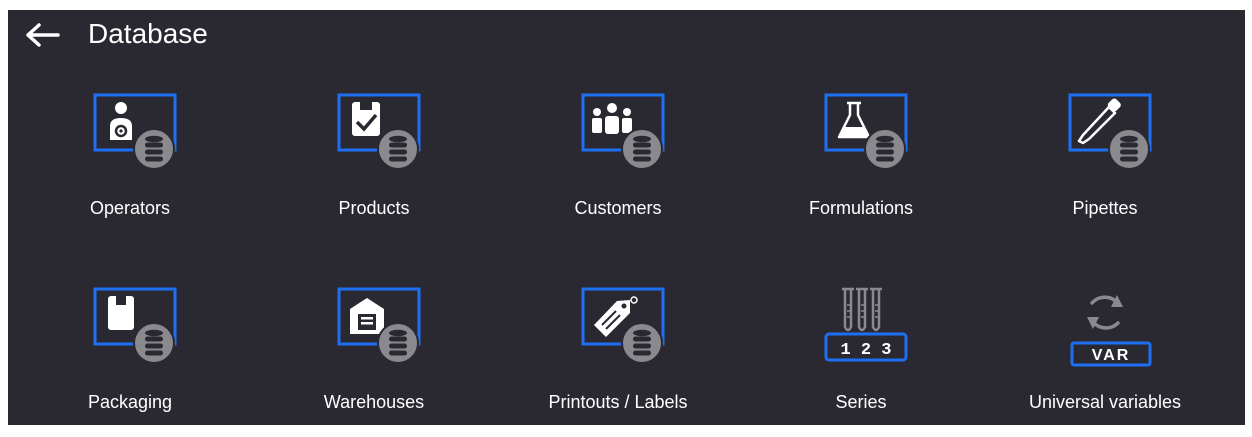  I want to click on page-title: Database, so click(148, 33).